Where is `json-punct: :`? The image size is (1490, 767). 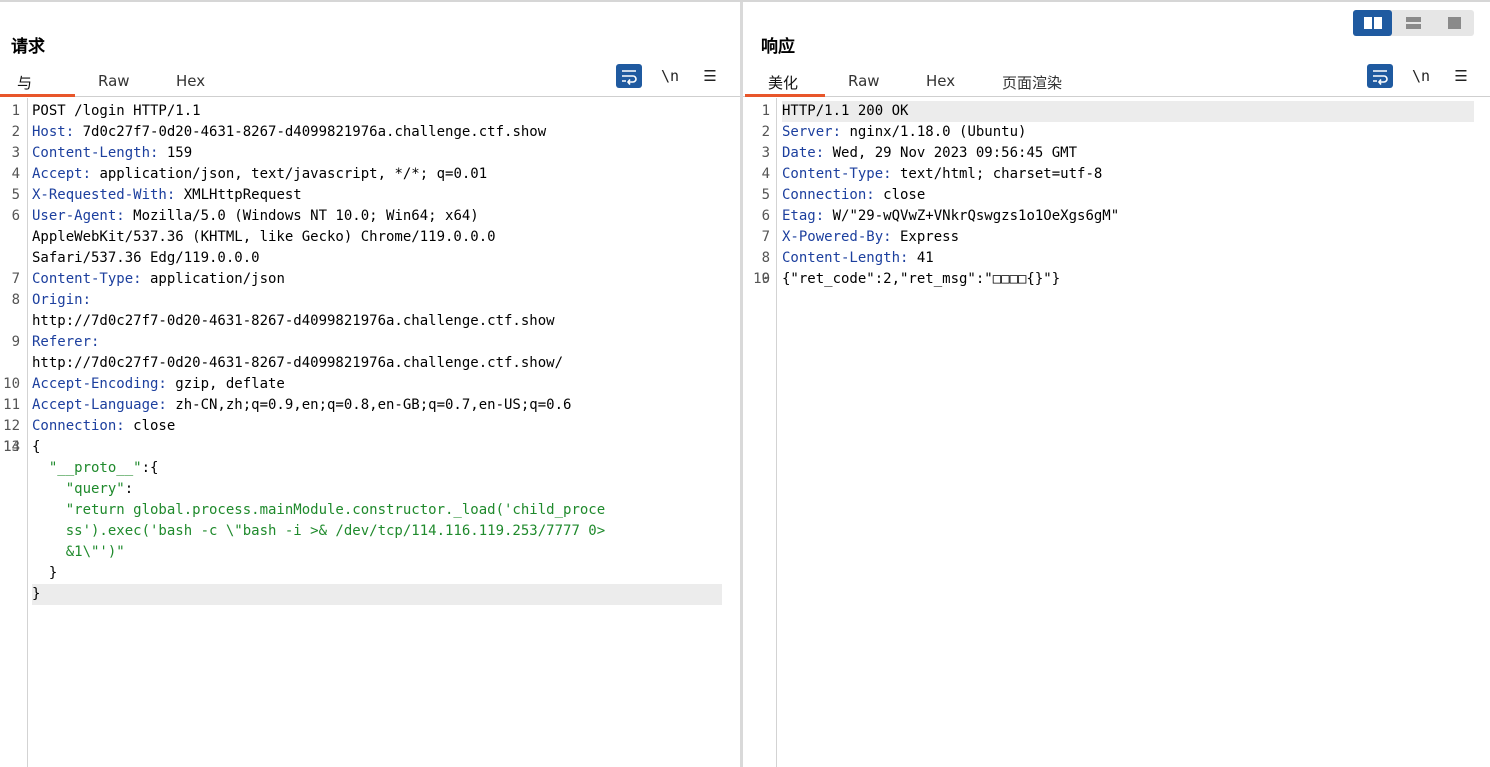
json-punct: : is located at coordinates (129, 489).